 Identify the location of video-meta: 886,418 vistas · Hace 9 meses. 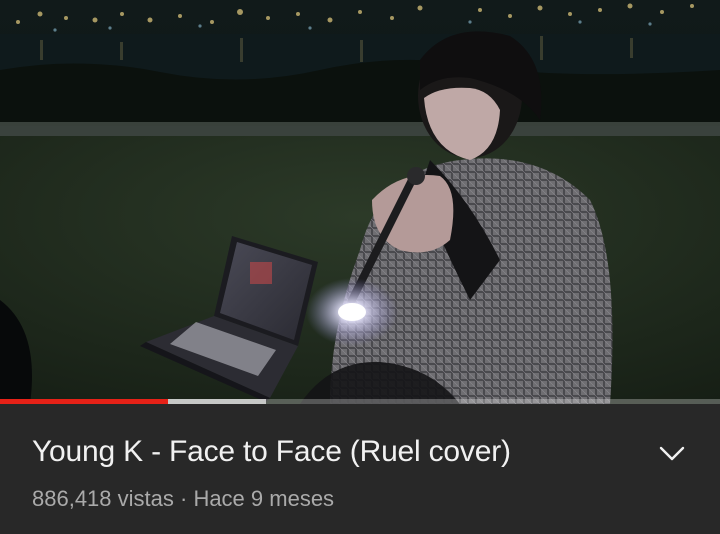
(183, 499).